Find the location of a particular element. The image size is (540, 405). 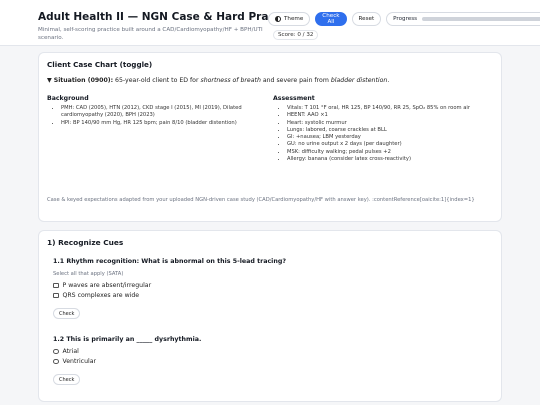

situation-emphasis-2: bladder distention is located at coordinates (359, 80).